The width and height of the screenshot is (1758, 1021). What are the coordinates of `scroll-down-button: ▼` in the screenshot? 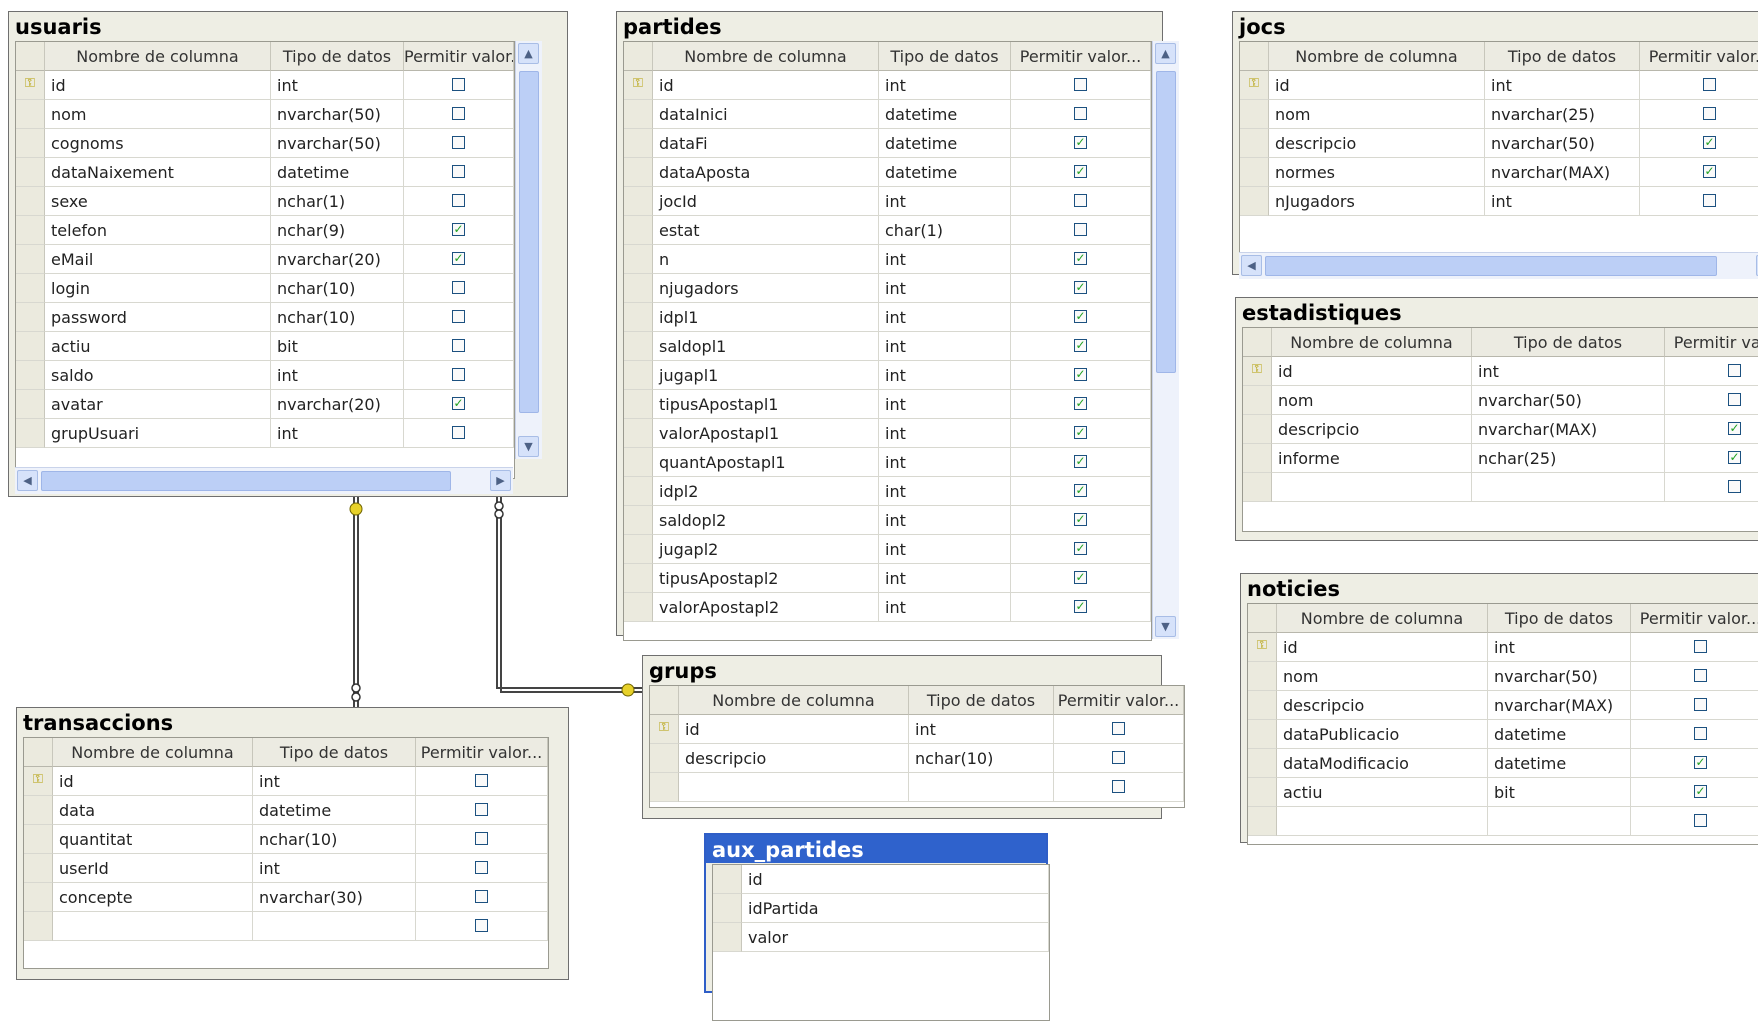 It's located at (1165, 626).